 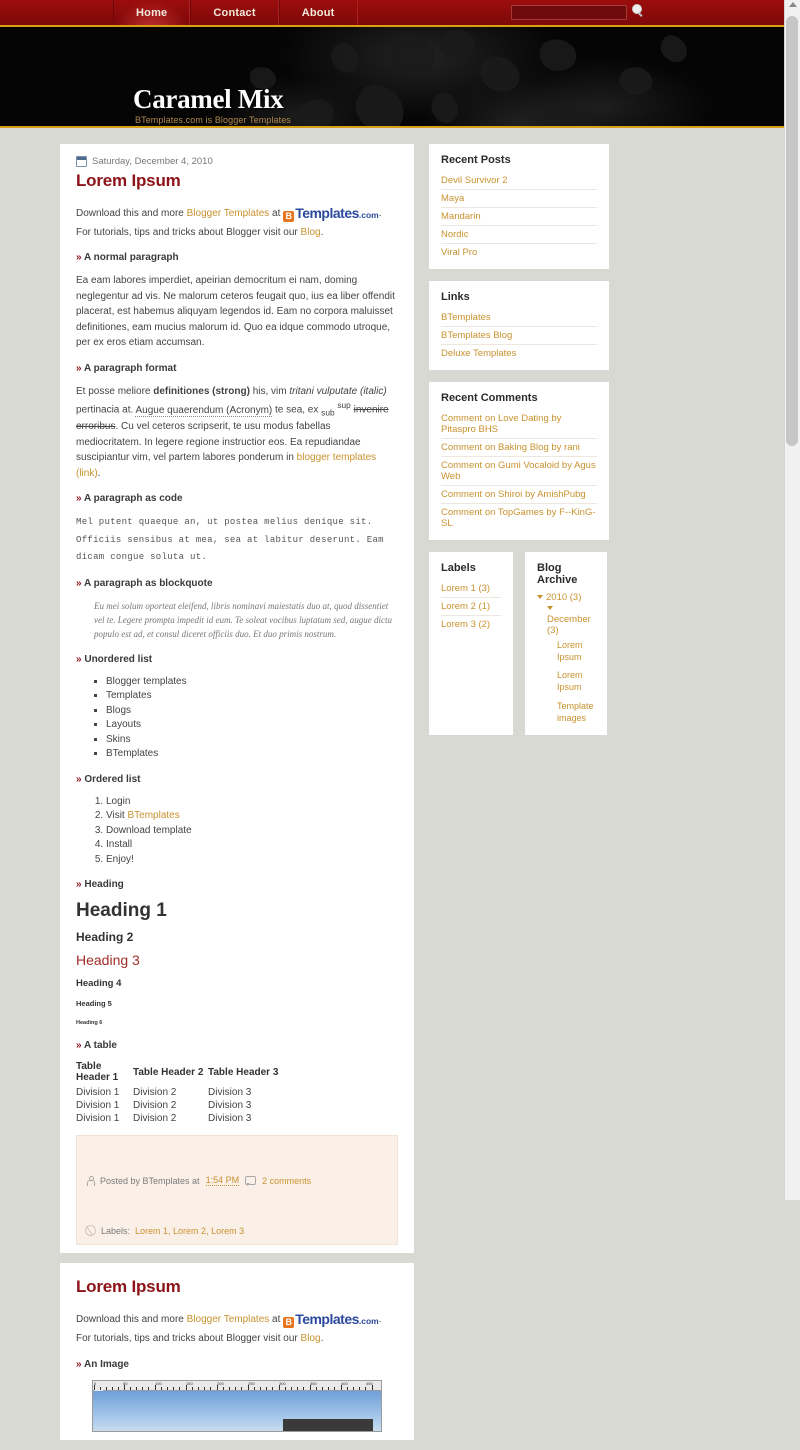 What do you see at coordinates (170, 1118) in the screenshot?
I see `table-cell: Division 2` at bounding box center [170, 1118].